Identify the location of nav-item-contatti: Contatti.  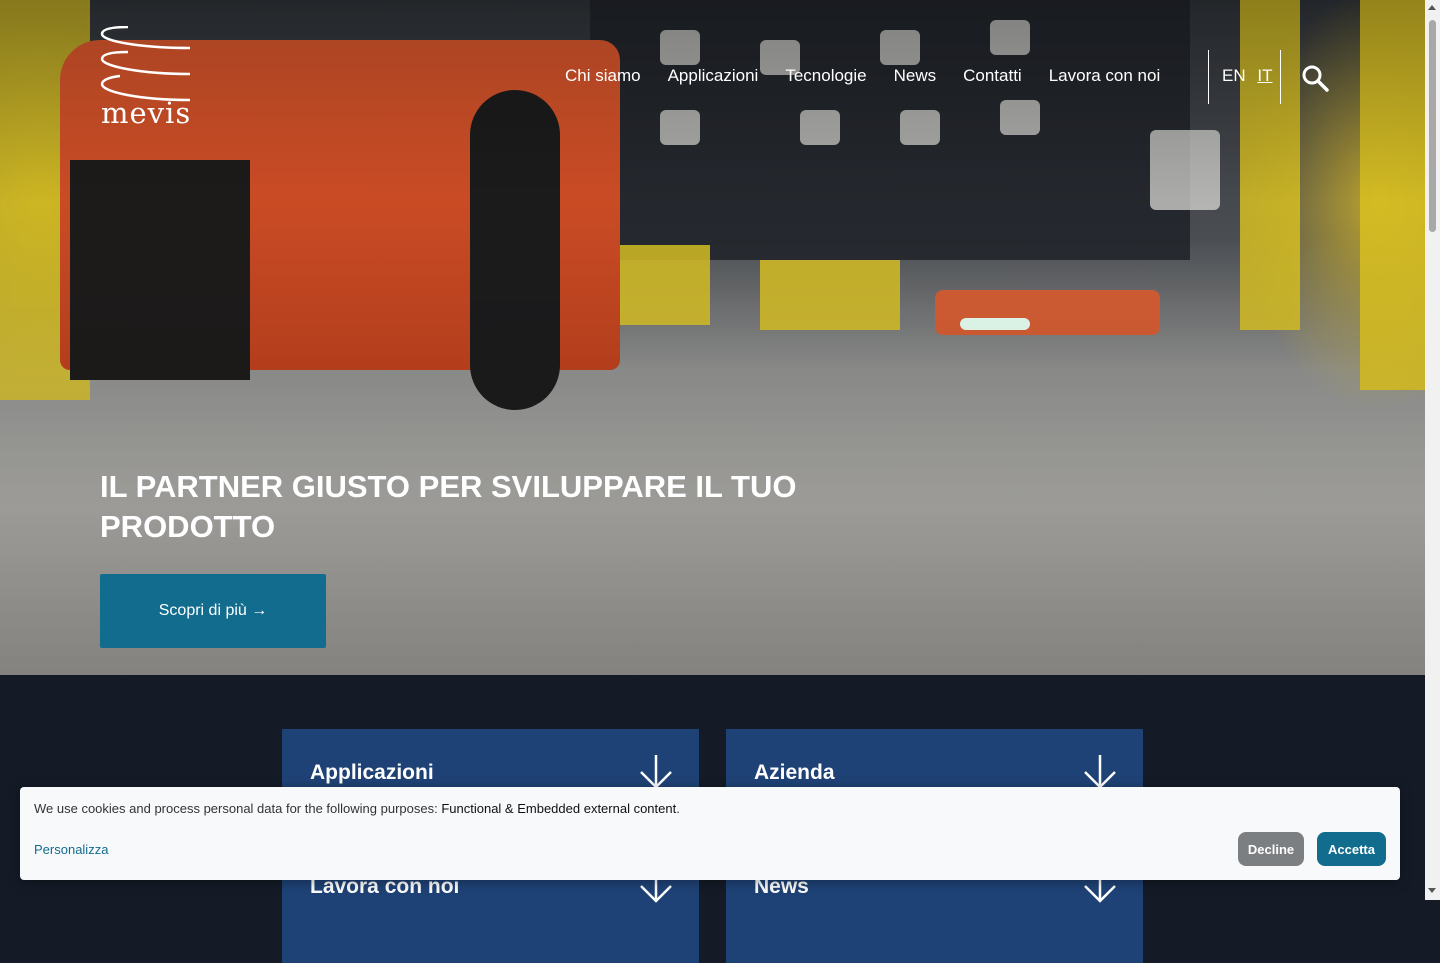
(992, 76).